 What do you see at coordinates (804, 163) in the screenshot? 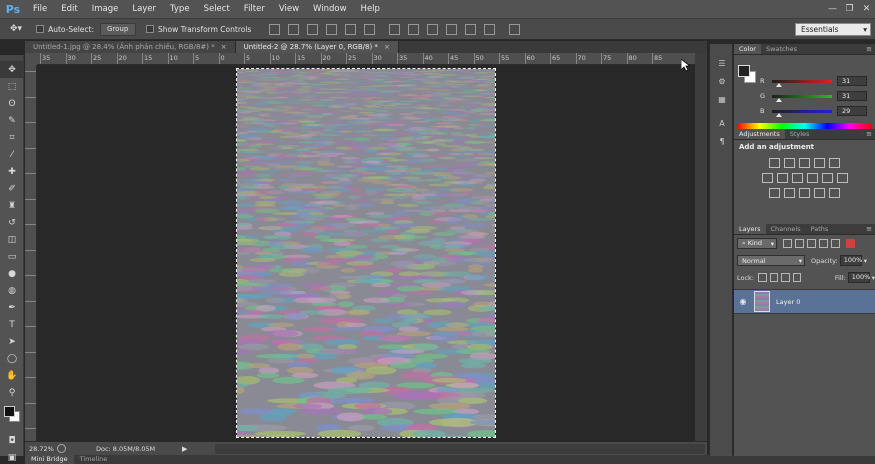
I see `curves-icon` at bounding box center [804, 163].